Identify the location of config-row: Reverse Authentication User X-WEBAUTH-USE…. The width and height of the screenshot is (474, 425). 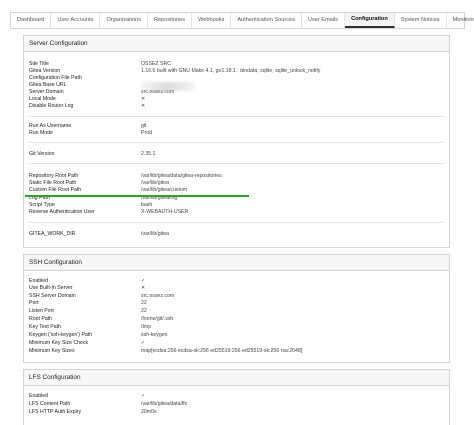
(236, 212).